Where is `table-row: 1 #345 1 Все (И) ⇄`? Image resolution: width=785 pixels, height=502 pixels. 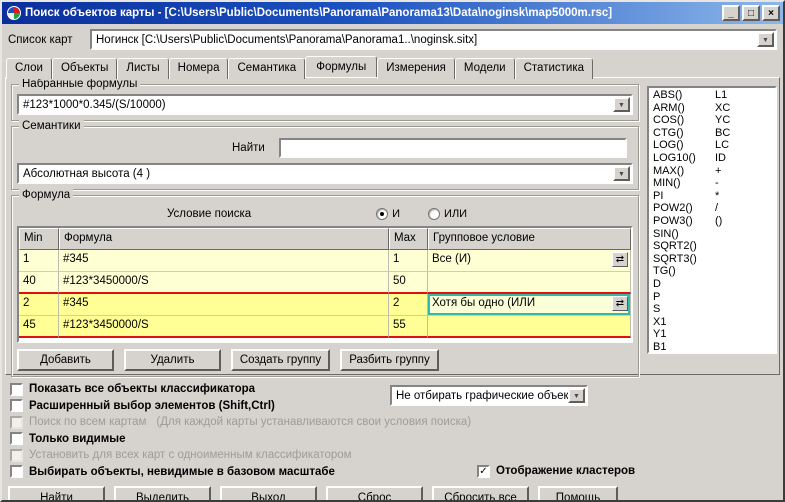 table-row: 1 #345 1 Все (И) ⇄ is located at coordinates (325, 261).